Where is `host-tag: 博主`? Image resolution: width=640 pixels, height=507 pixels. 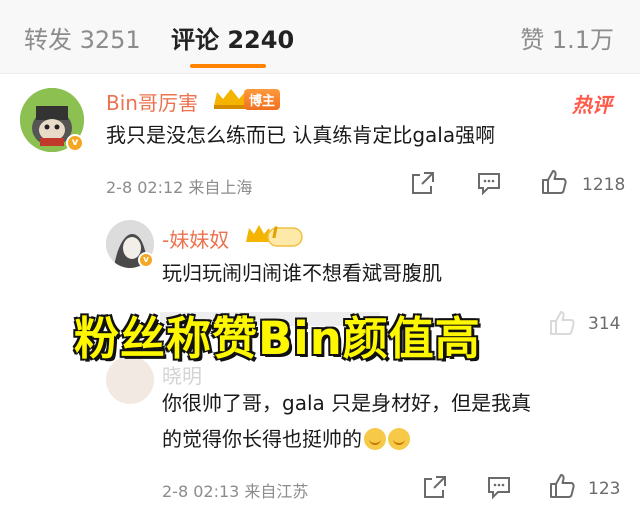
host-tag: 博主 is located at coordinates (262, 99).